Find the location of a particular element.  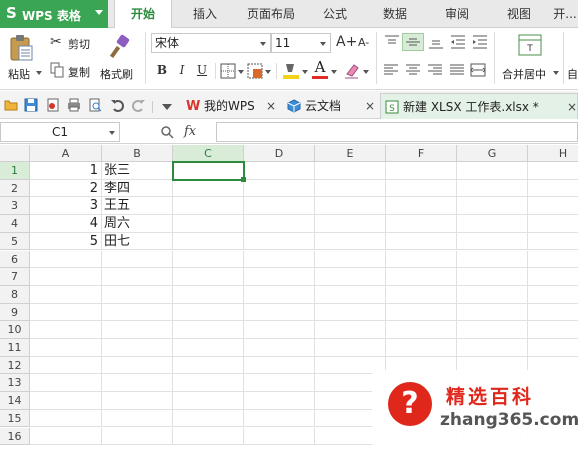

cell-D1 is located at coordinates (279, 171).